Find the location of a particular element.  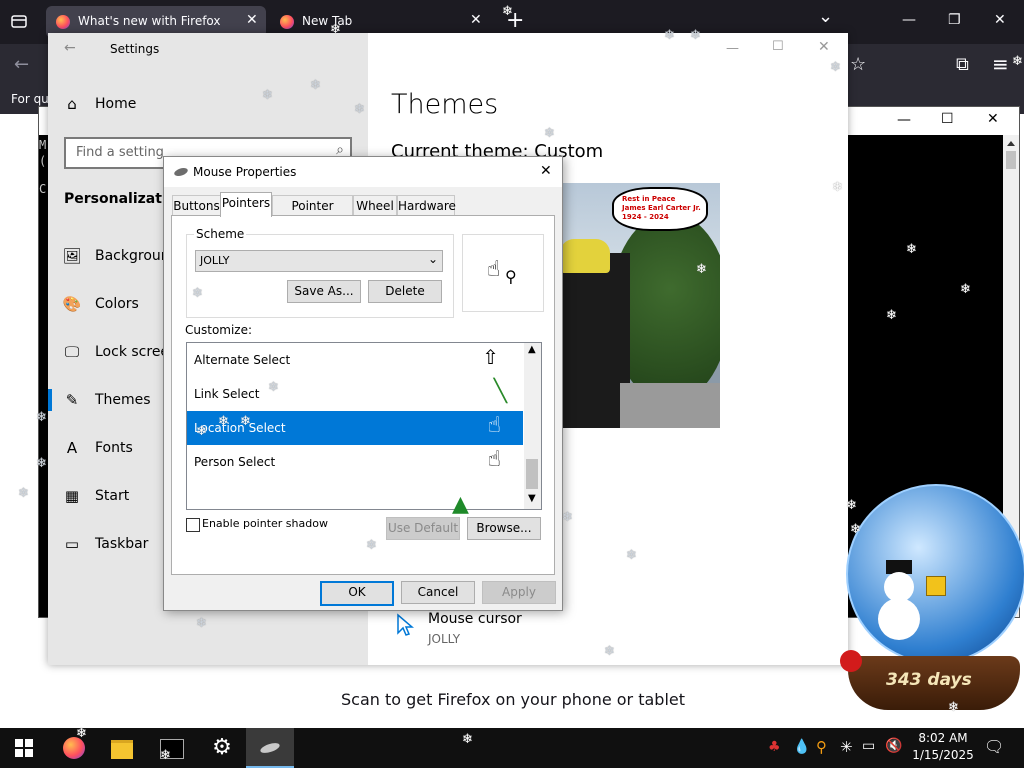

tab-pointers: Pointers is located at coordinates (246, 204).